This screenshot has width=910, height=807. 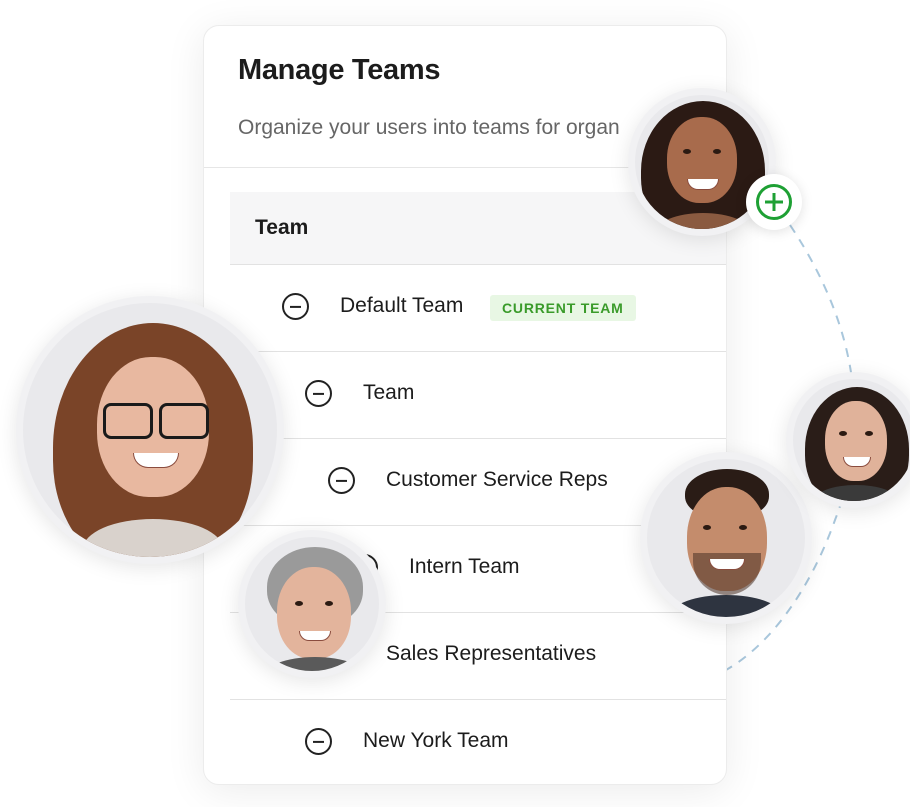 I want to click on team-row-new-york: New York Team, so click(x=478, y=742).